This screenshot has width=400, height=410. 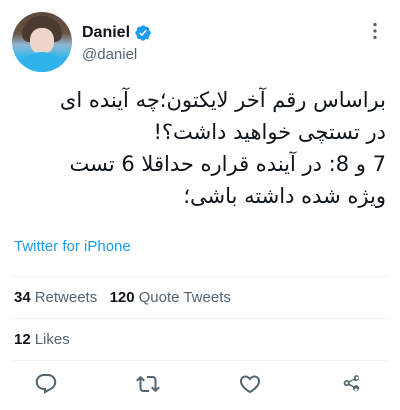 I want to click on author-handle: @daniel, so click(x=109, y=54).